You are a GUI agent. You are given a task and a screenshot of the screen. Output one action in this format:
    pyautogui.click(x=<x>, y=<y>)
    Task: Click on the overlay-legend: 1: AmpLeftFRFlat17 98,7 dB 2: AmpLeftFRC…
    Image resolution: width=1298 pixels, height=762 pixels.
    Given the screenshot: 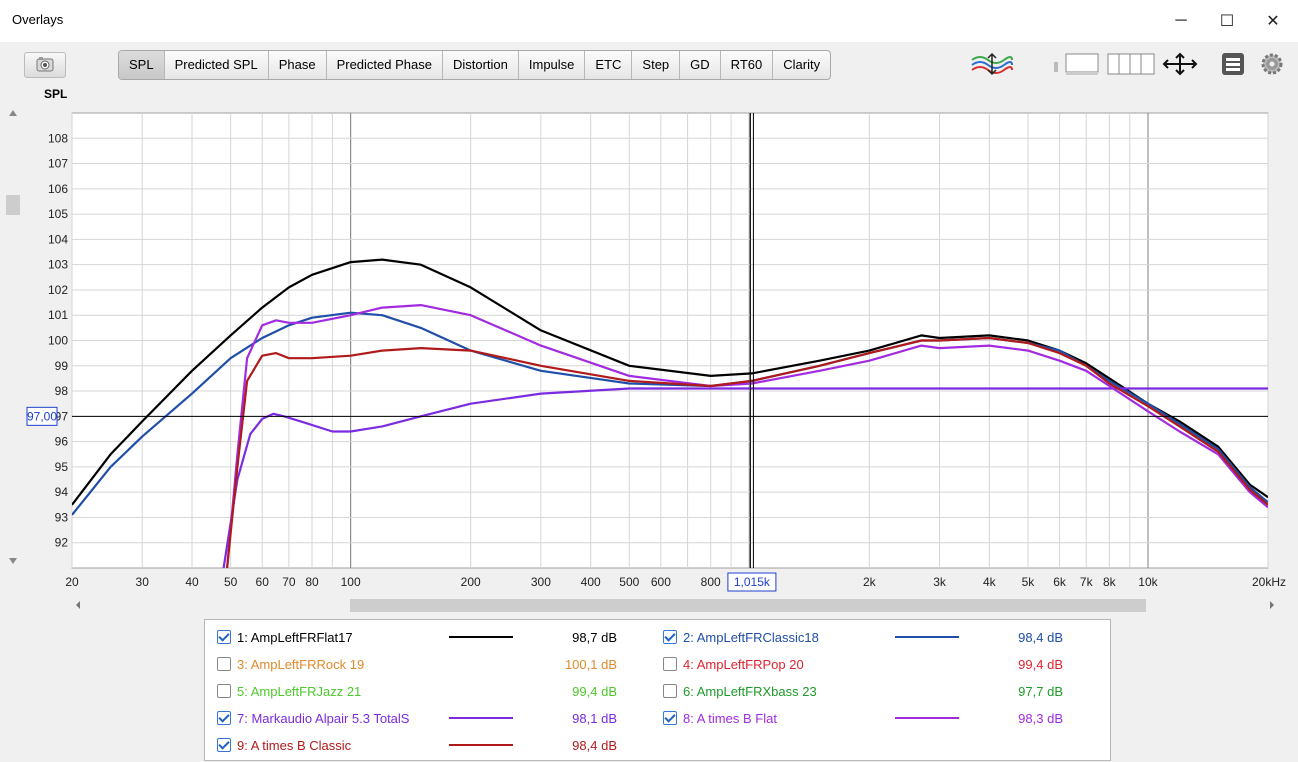 What is the action you would take?
    pyautogui.click(x=657, y=690)
    